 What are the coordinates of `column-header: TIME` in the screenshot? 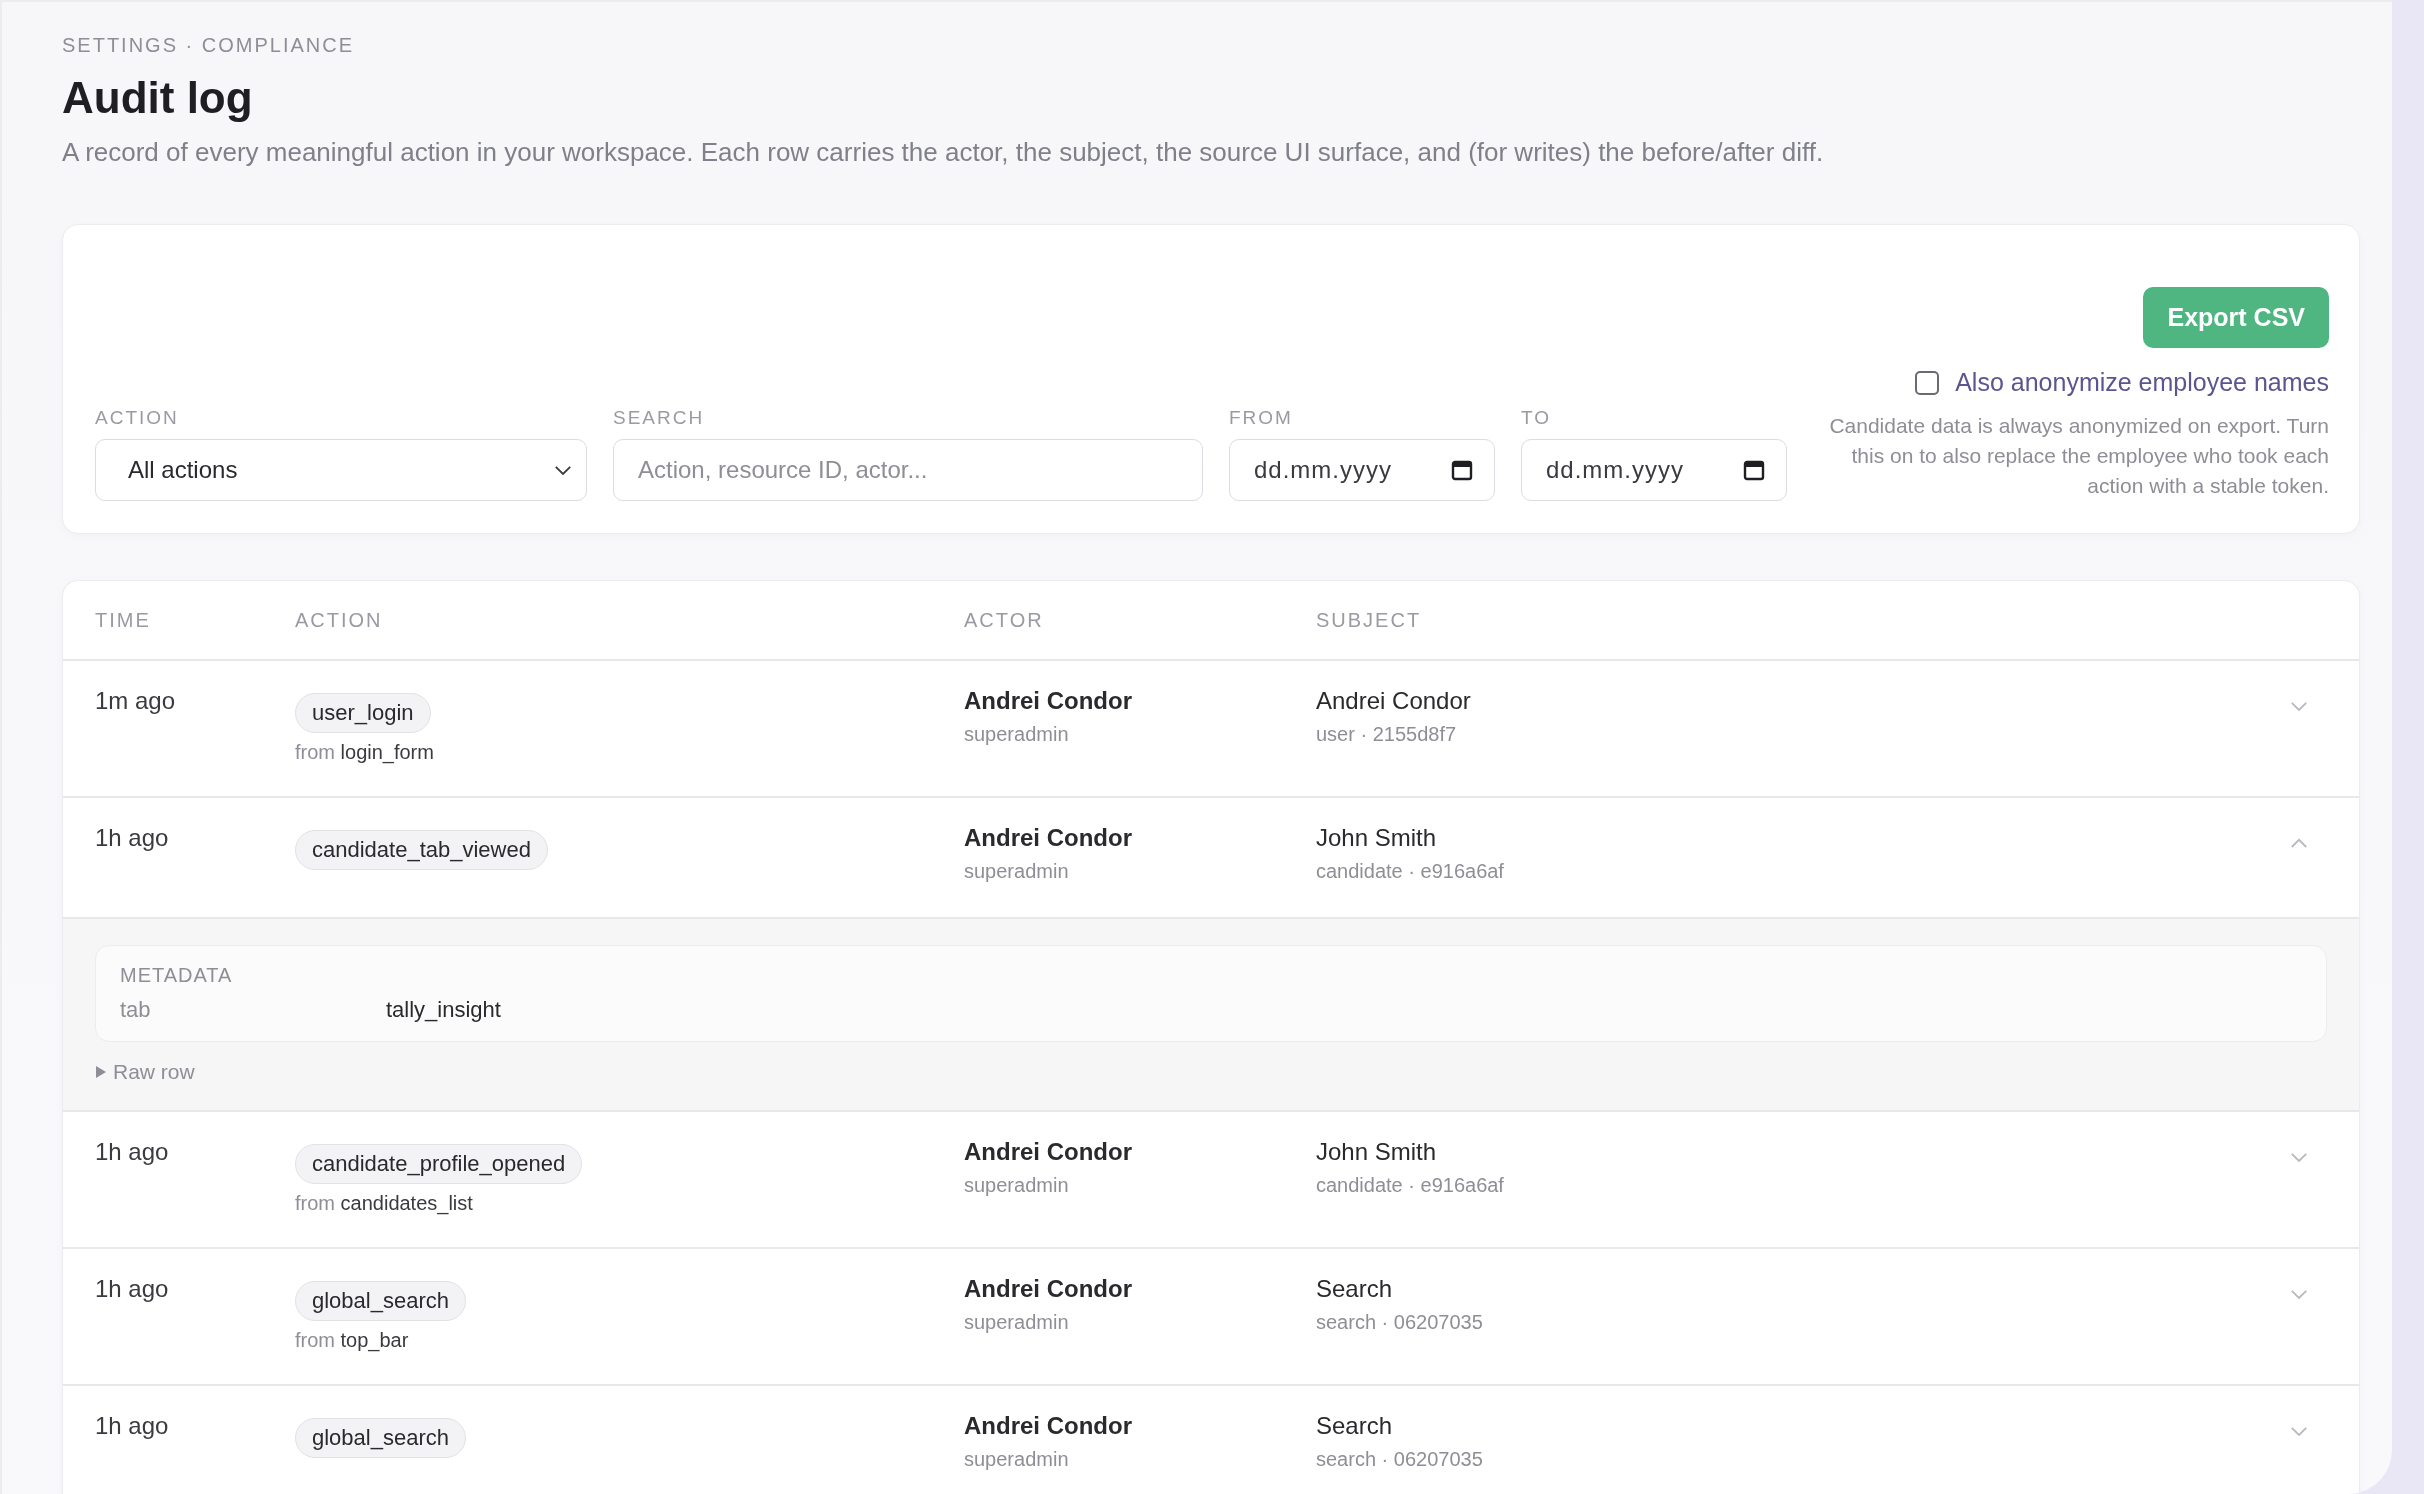 It's located at (123, 620).